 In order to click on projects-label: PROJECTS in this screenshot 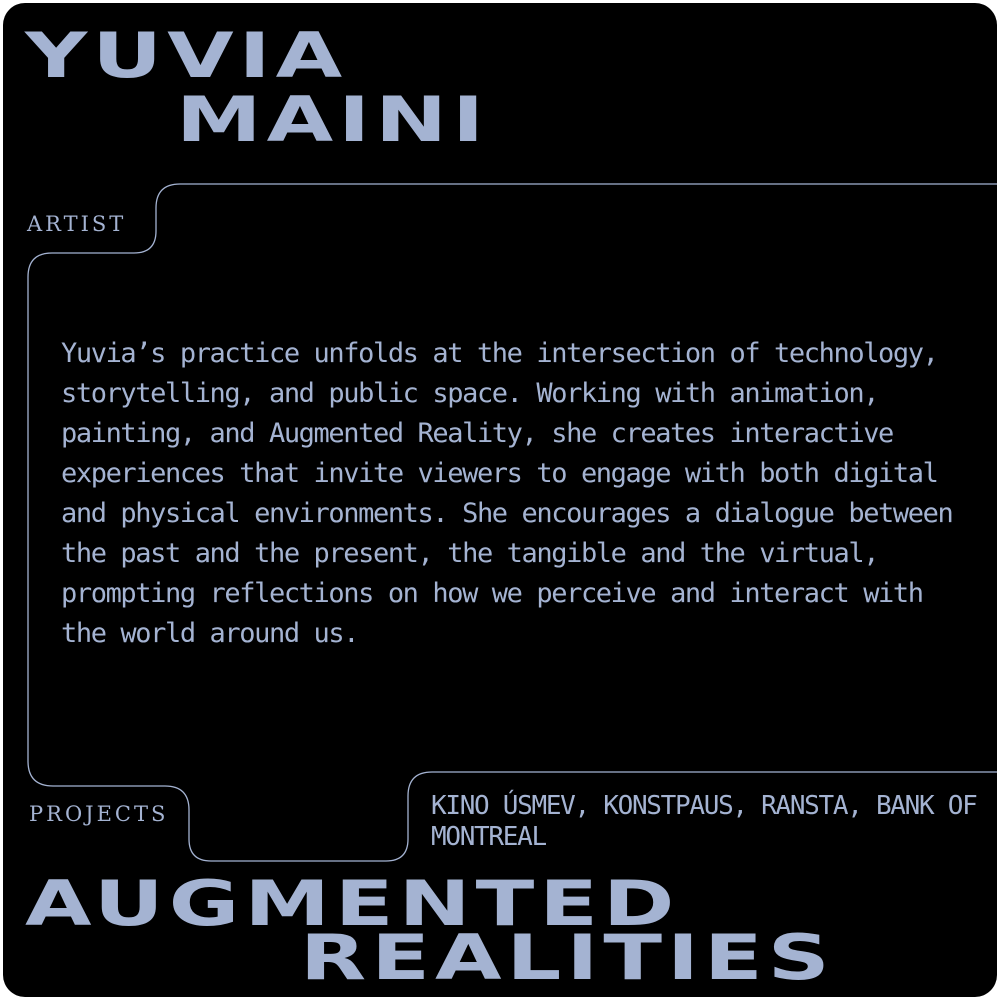, I will do `click(99, 814)`.